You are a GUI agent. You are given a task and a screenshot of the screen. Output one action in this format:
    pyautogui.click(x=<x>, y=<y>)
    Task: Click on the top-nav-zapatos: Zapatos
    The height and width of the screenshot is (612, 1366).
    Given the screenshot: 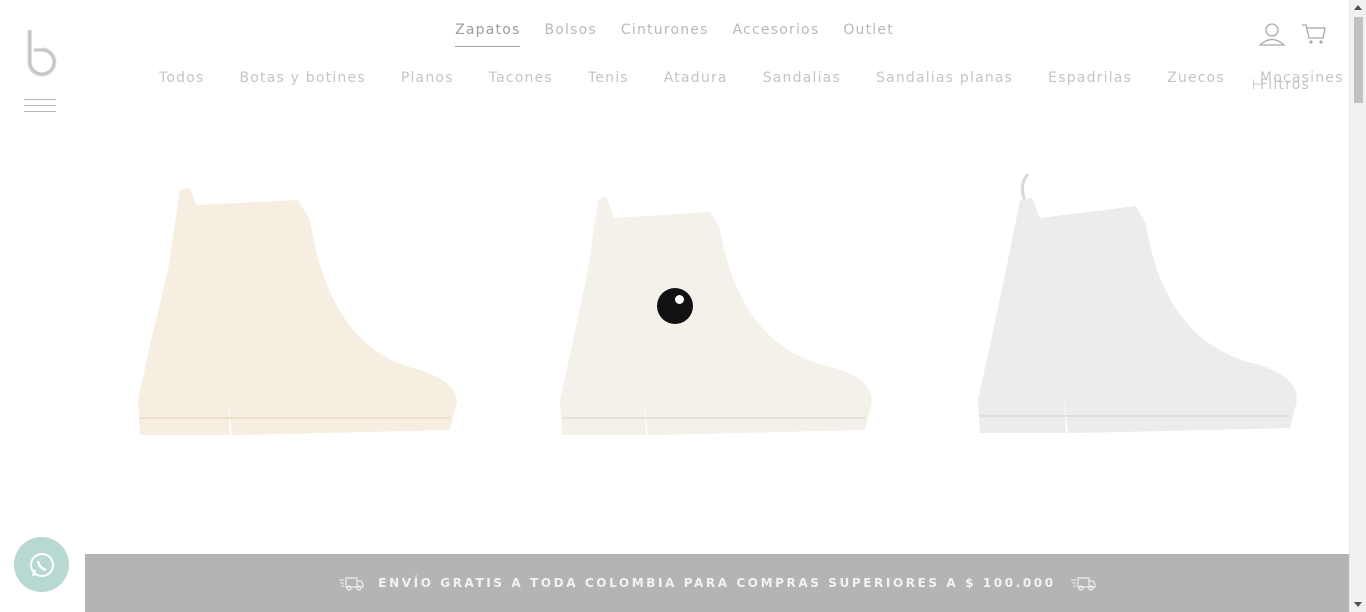 What is the action you would take?
    pyautogui.click(x=488, y=34)
    